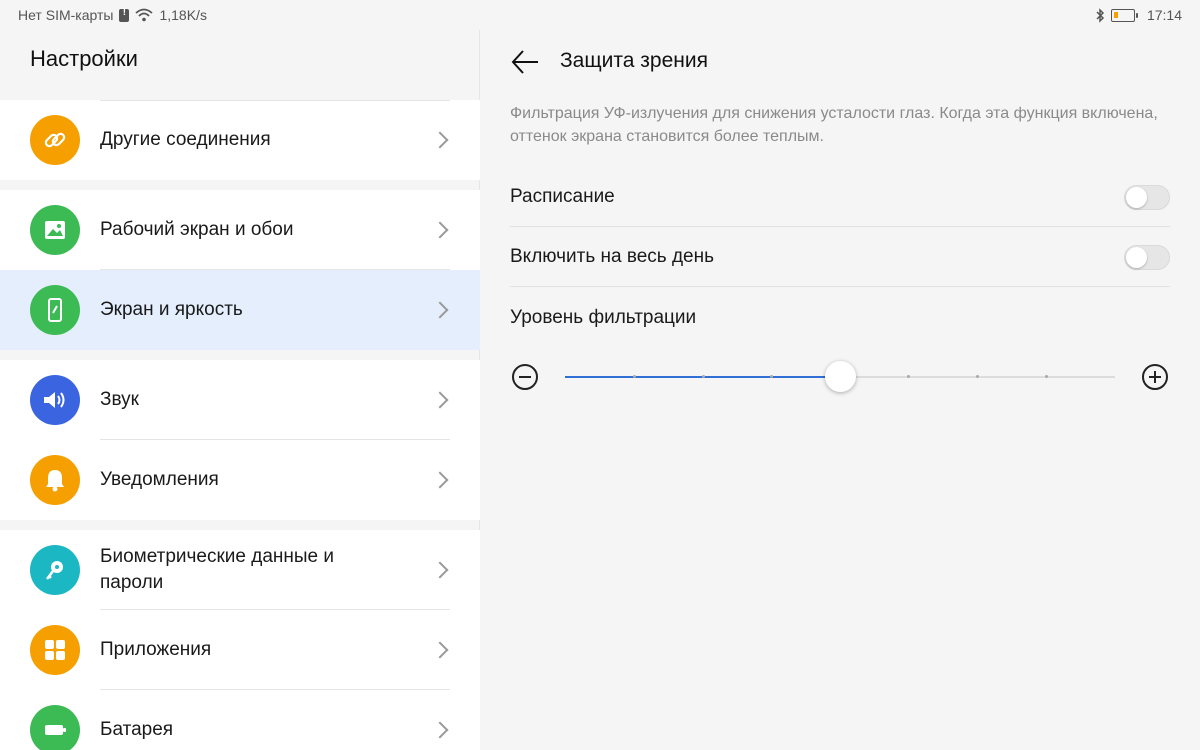  What do you see at coordinates (562, 196) in the screenshot?
I see `schedule-label: Расписание` at bounding box center [562, 196].